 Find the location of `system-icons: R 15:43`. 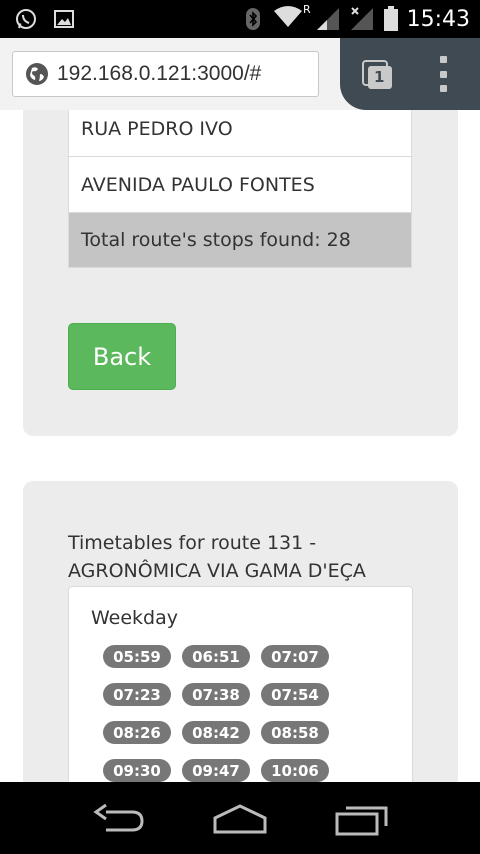

system-icons: R 15:43 is located at coordinates (355, 18).